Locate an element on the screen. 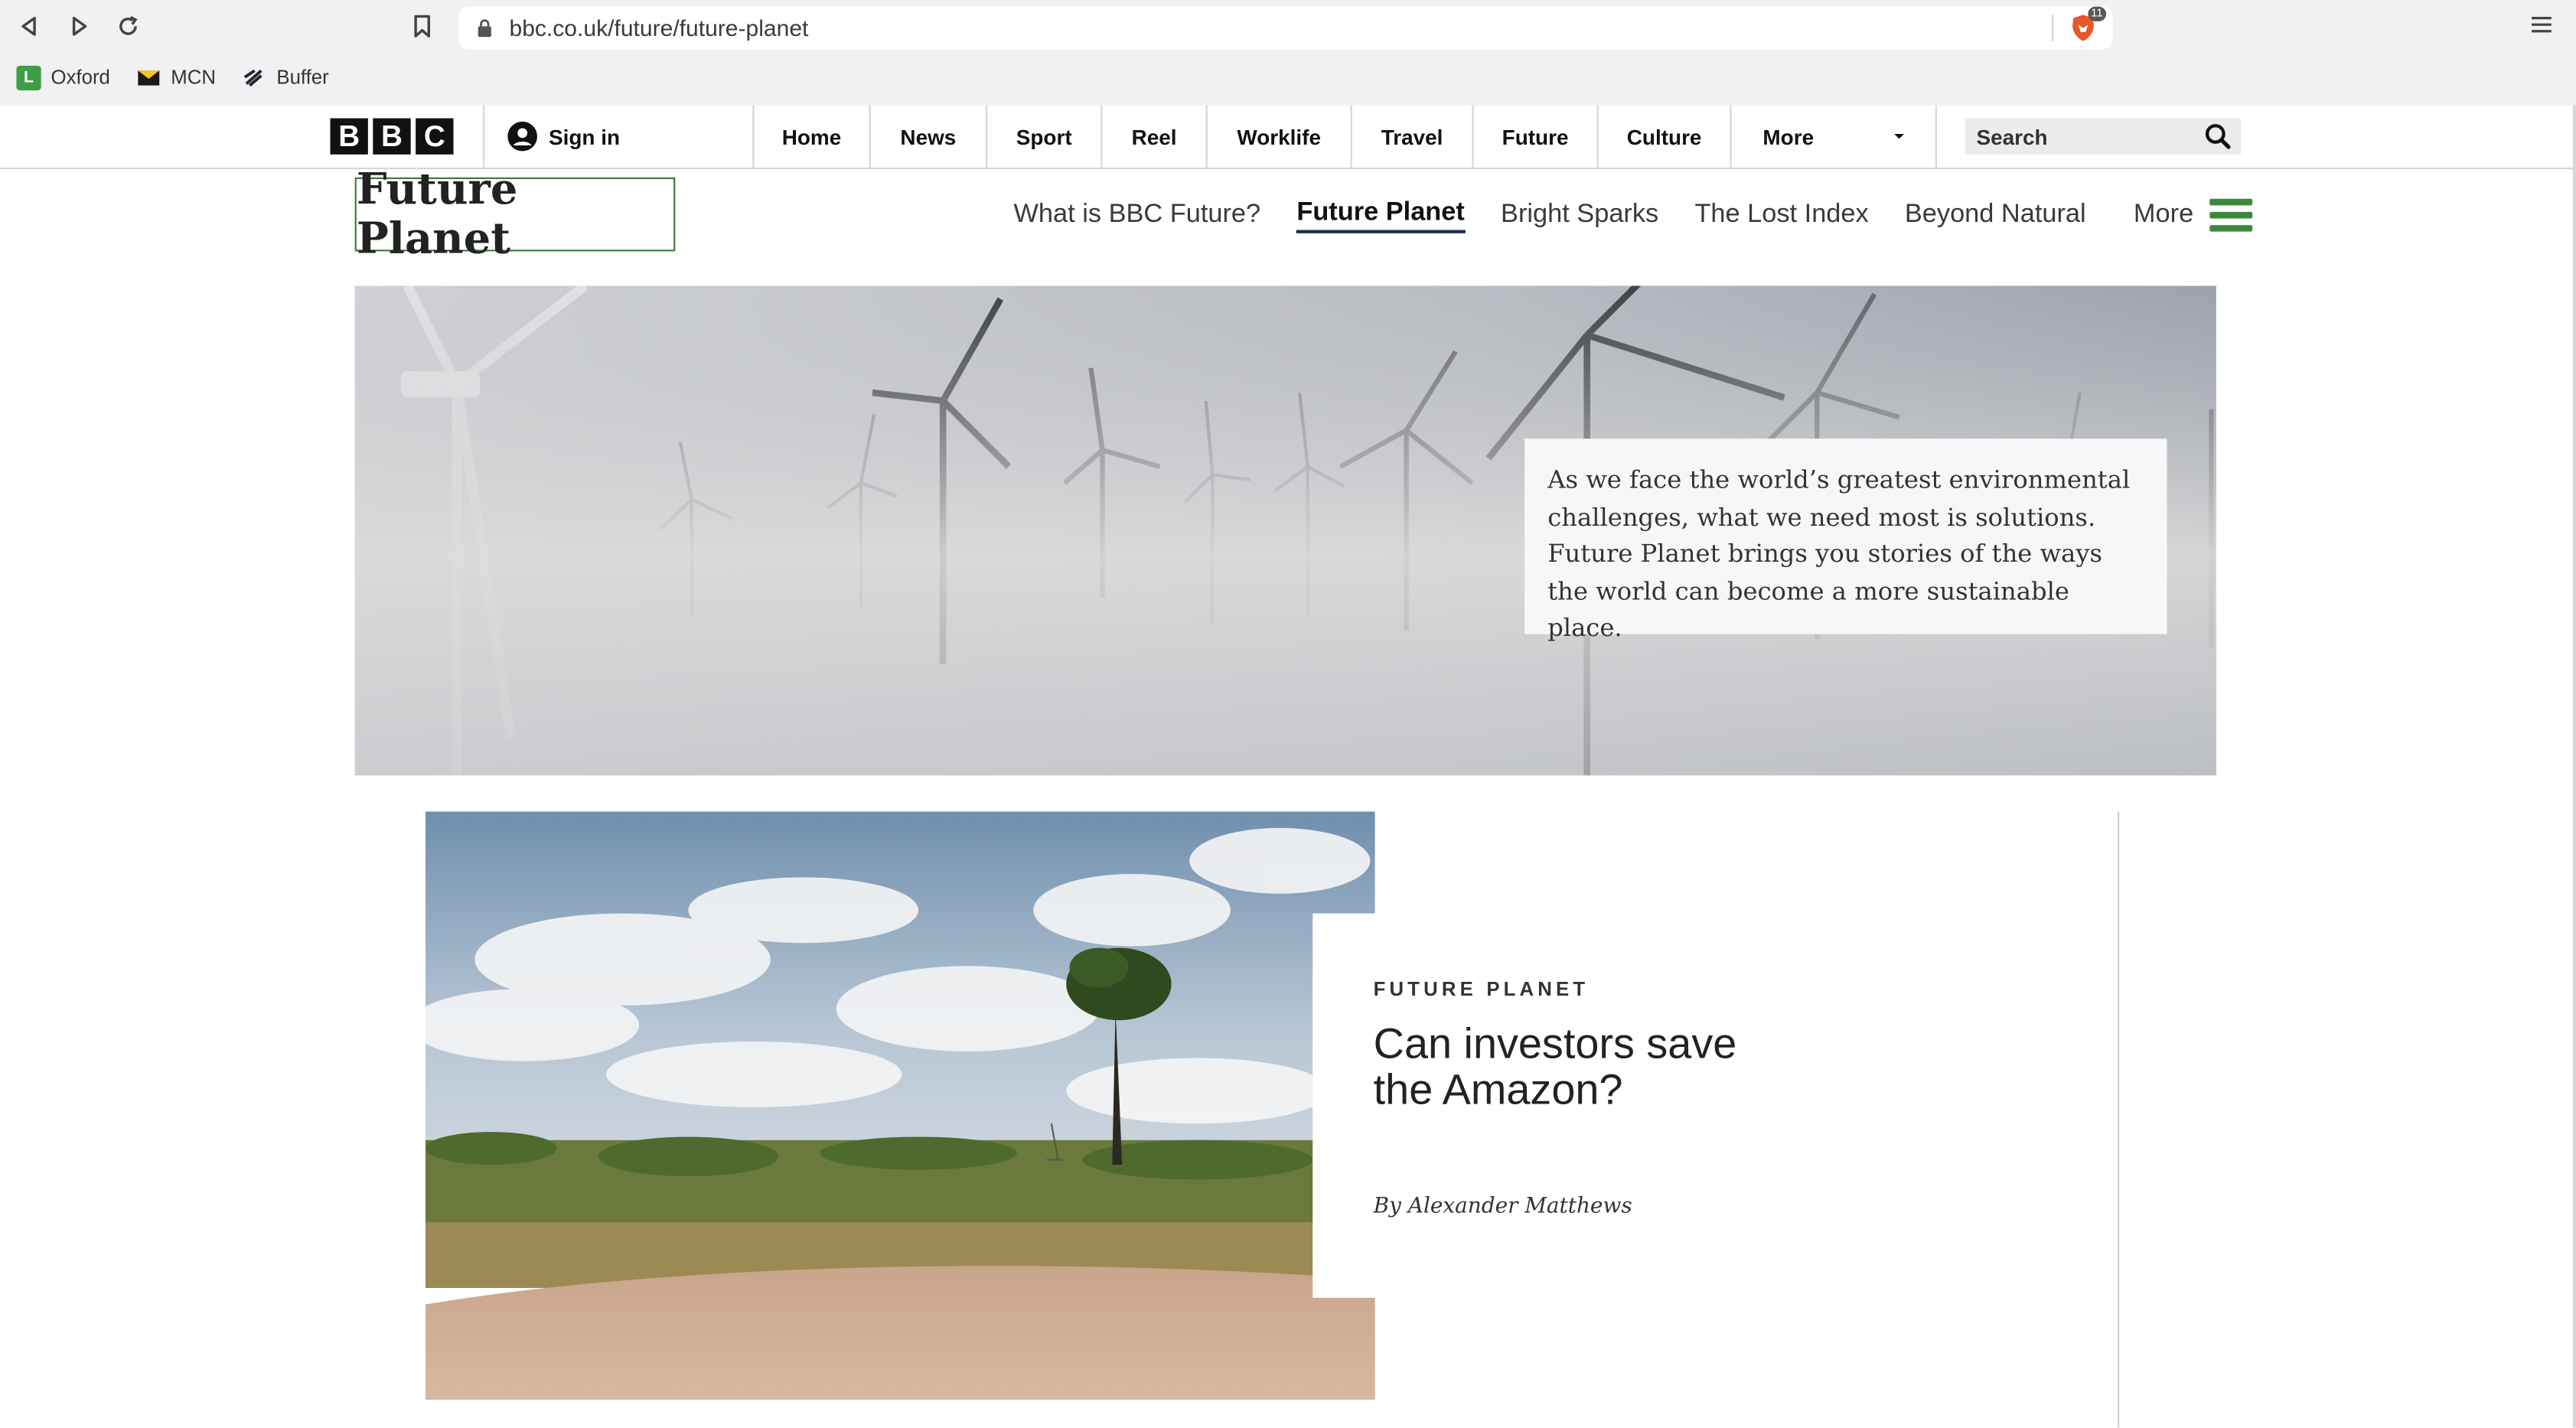  nav-item-future: Future is located at coordinates (1534, 136).